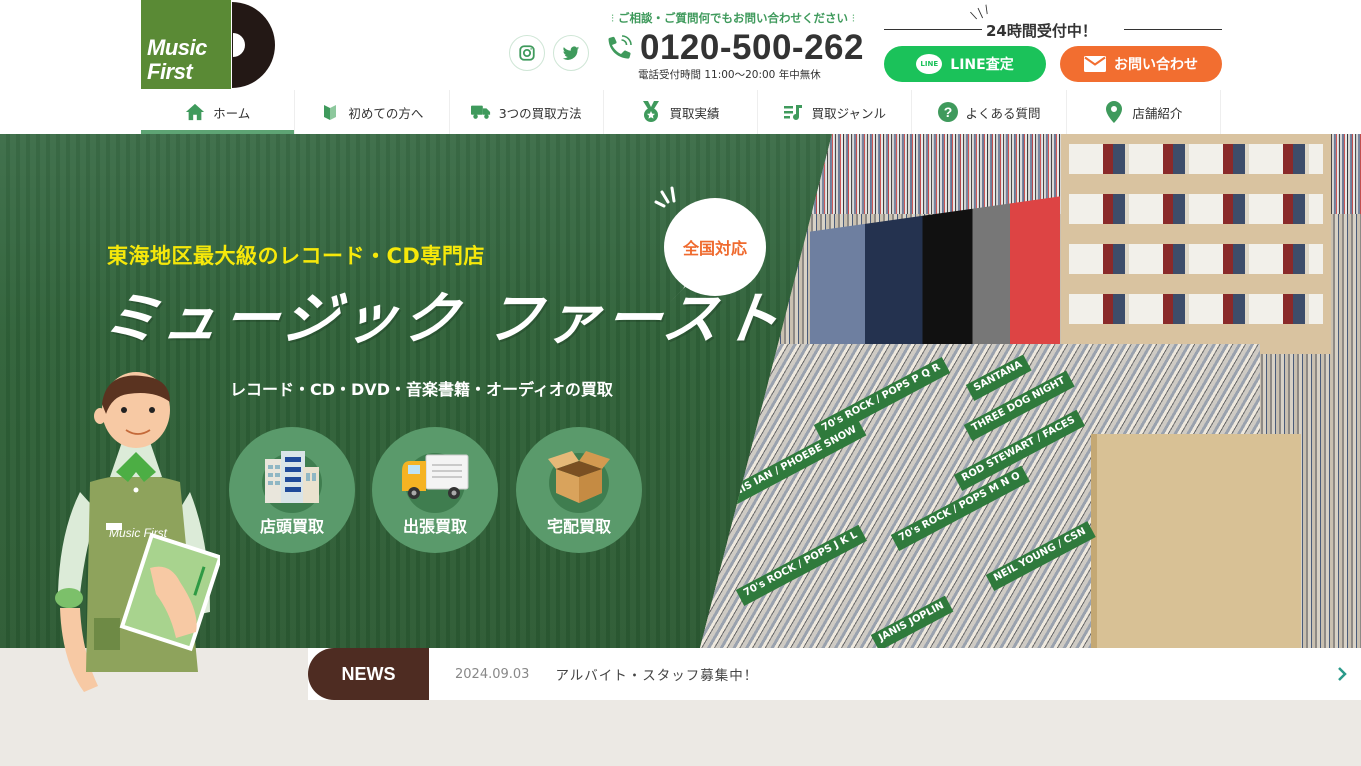 The image size is (1361, 766). Describe the element at coordinates (1156, 65) in the screenshot. I see `contact-label: お問い合わせ` at that location.